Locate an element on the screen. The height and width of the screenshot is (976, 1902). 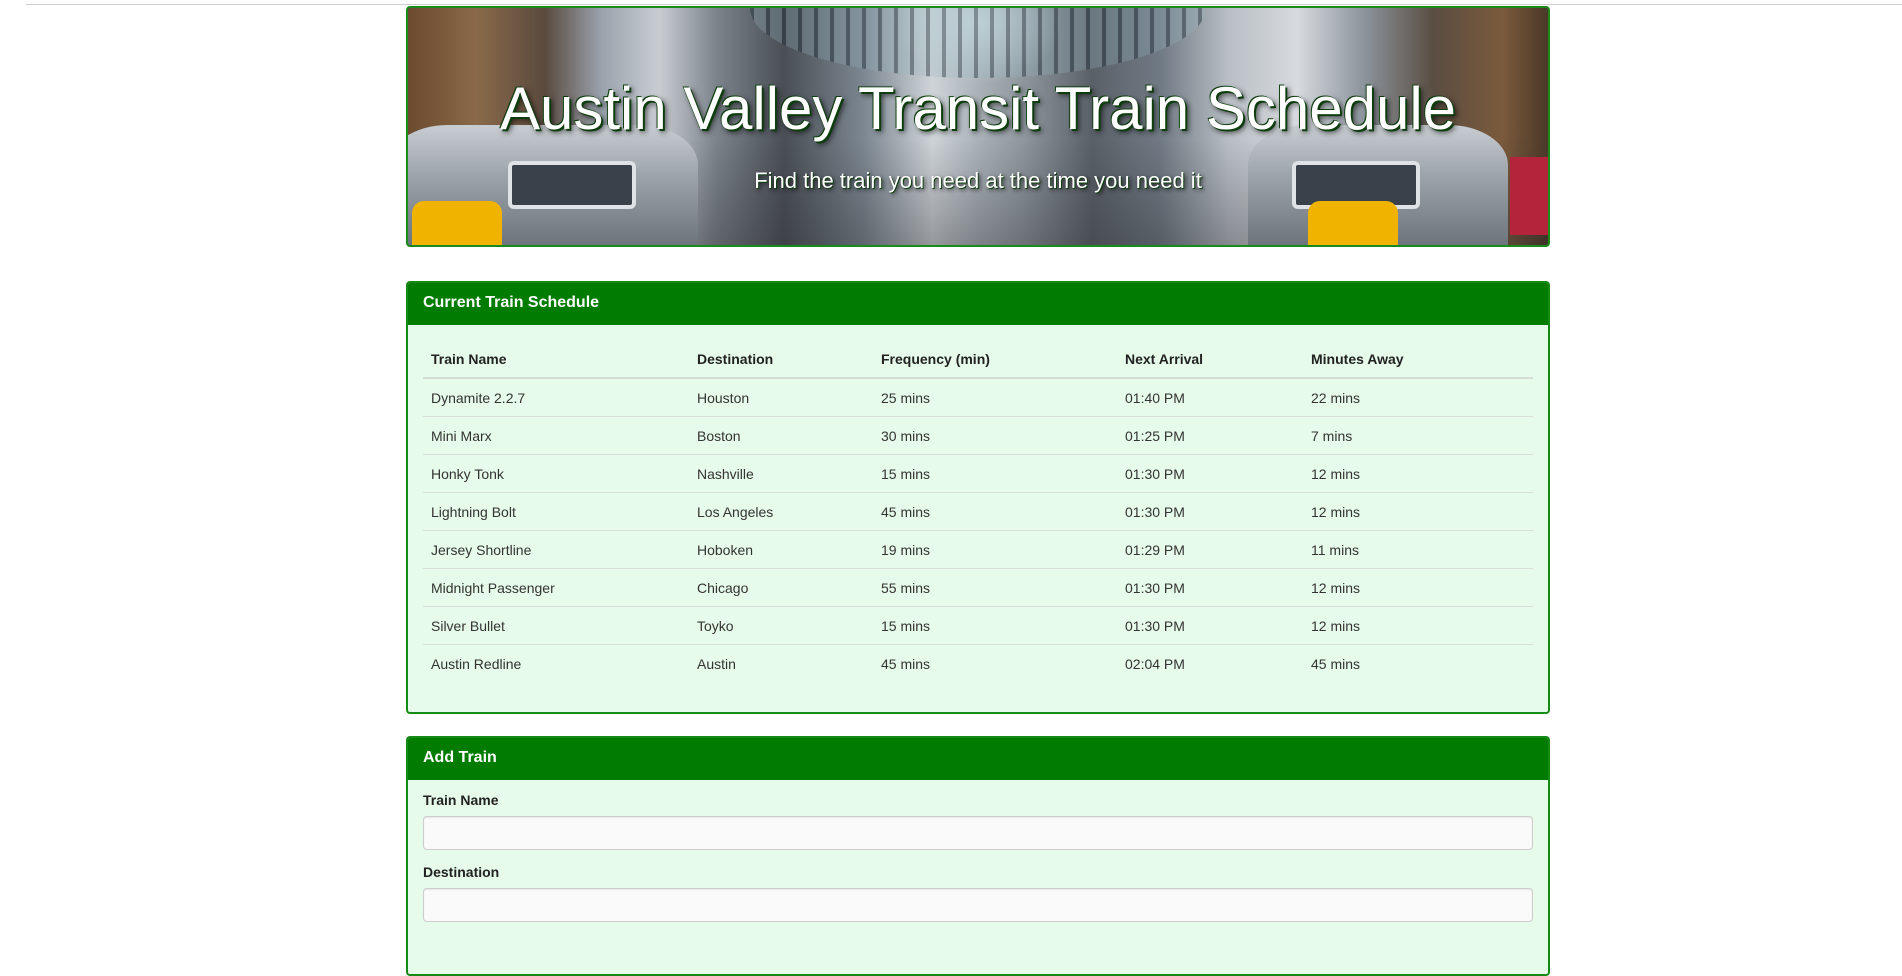
cell-next-arrival: 01:25 PM is located at coordinates (1210, 435).